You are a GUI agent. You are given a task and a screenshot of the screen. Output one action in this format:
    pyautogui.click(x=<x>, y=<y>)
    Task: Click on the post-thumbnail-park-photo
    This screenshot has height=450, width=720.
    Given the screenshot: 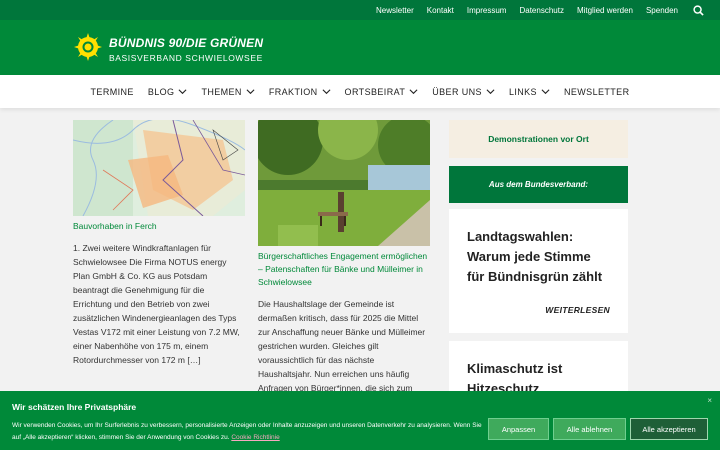 What is the action you would take?
    pyautogui.click(x=344, y=183)
    